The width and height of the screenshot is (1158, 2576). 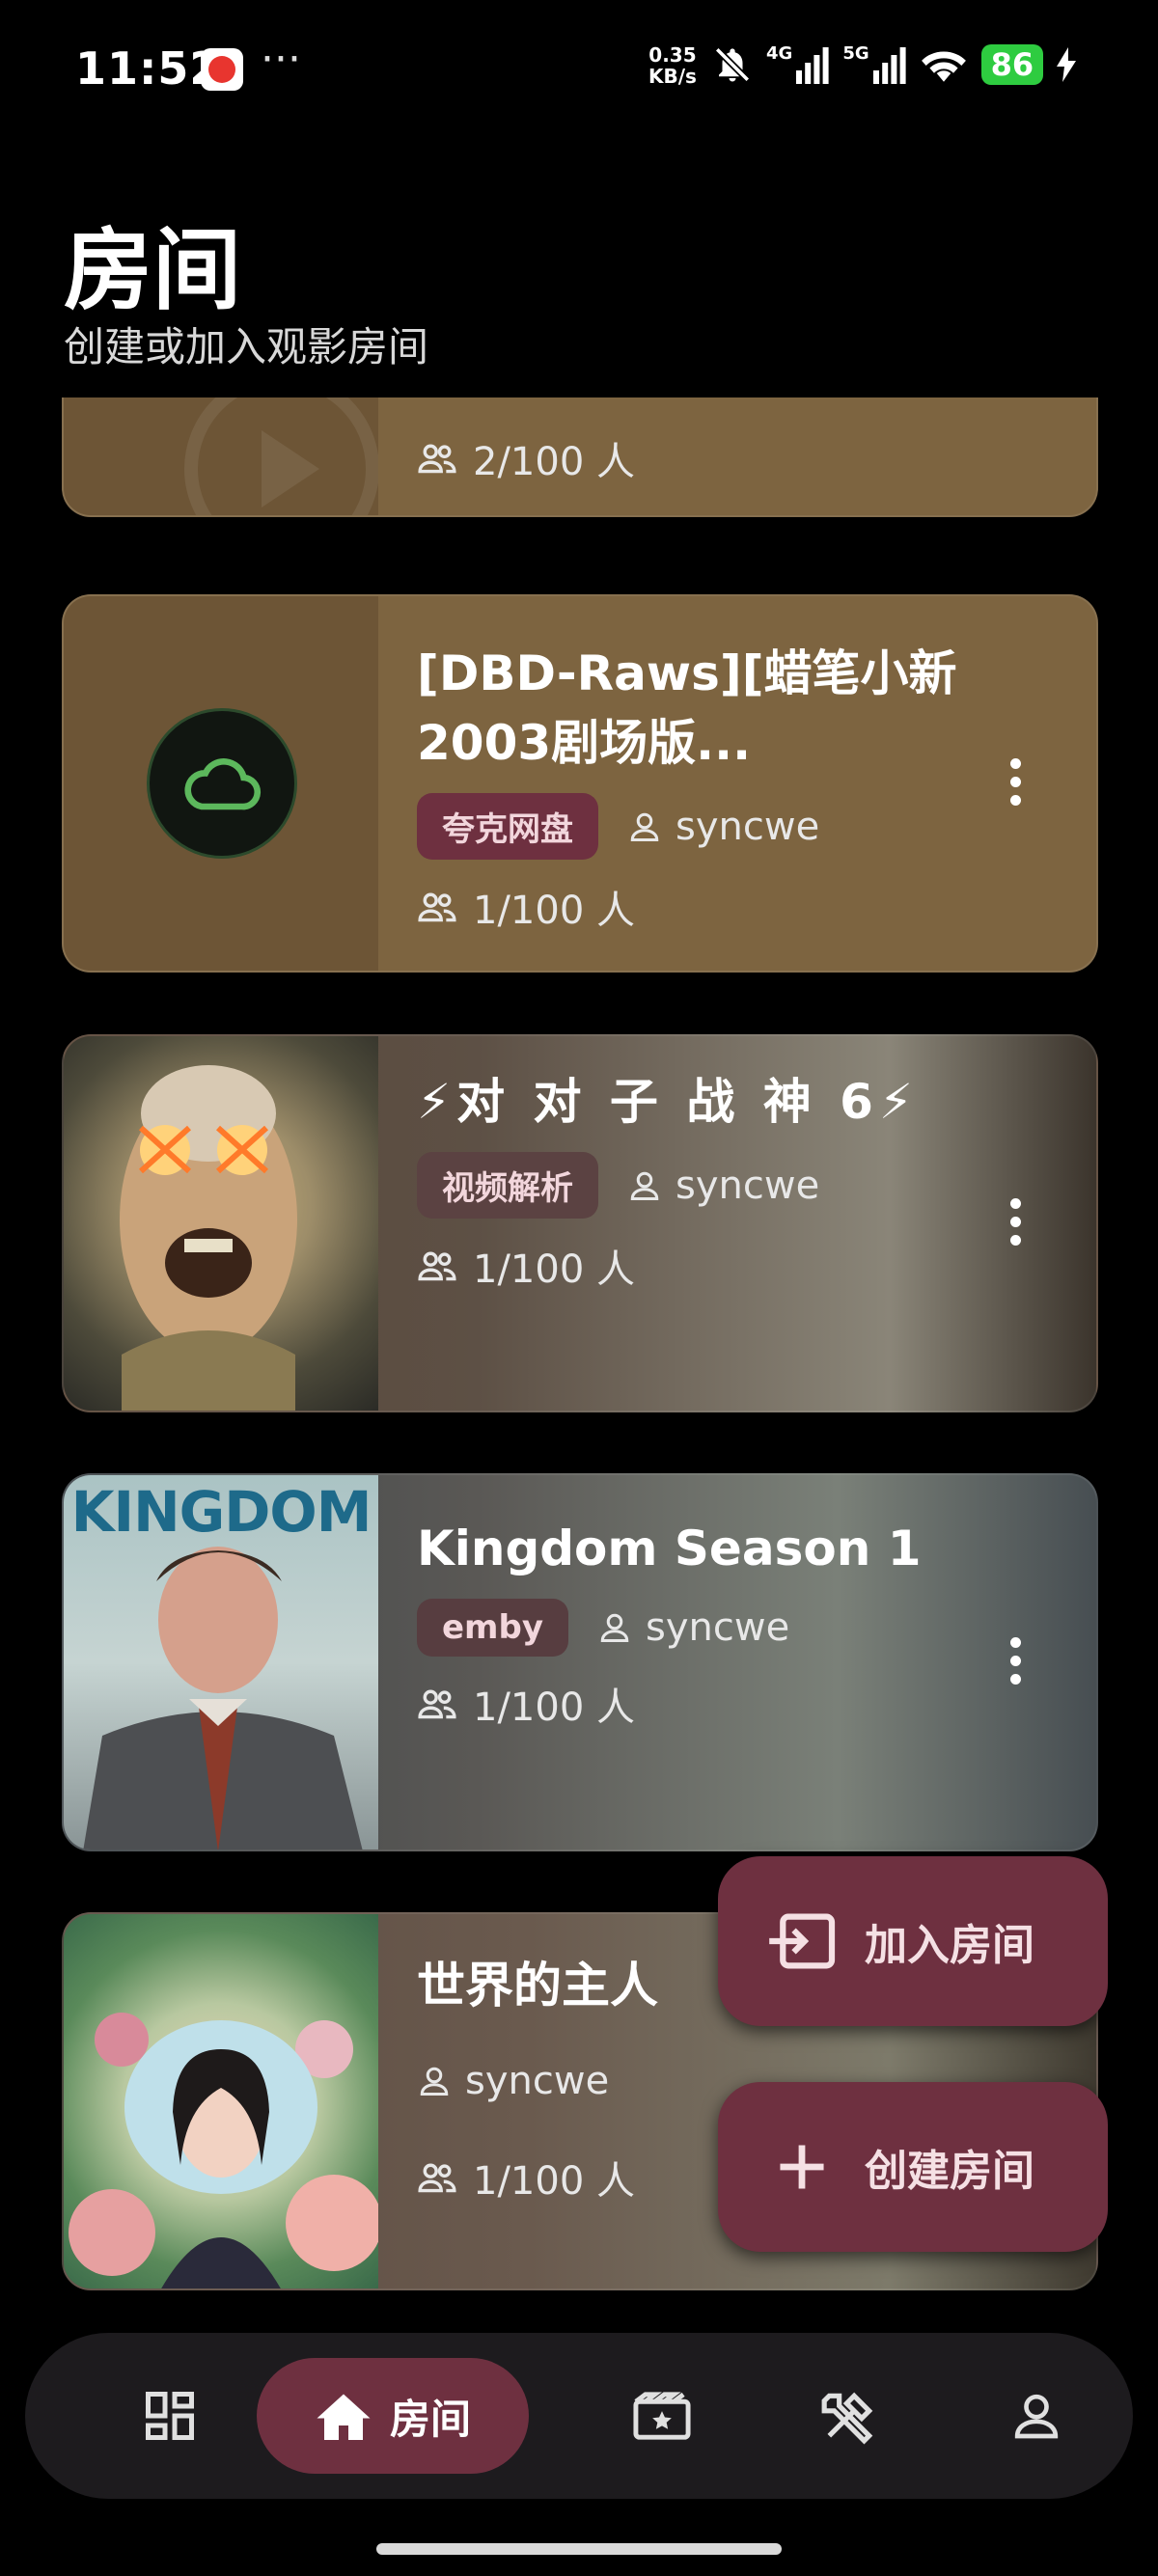 I want to click on network-type-2: 5G, so click(x=855, y=53).